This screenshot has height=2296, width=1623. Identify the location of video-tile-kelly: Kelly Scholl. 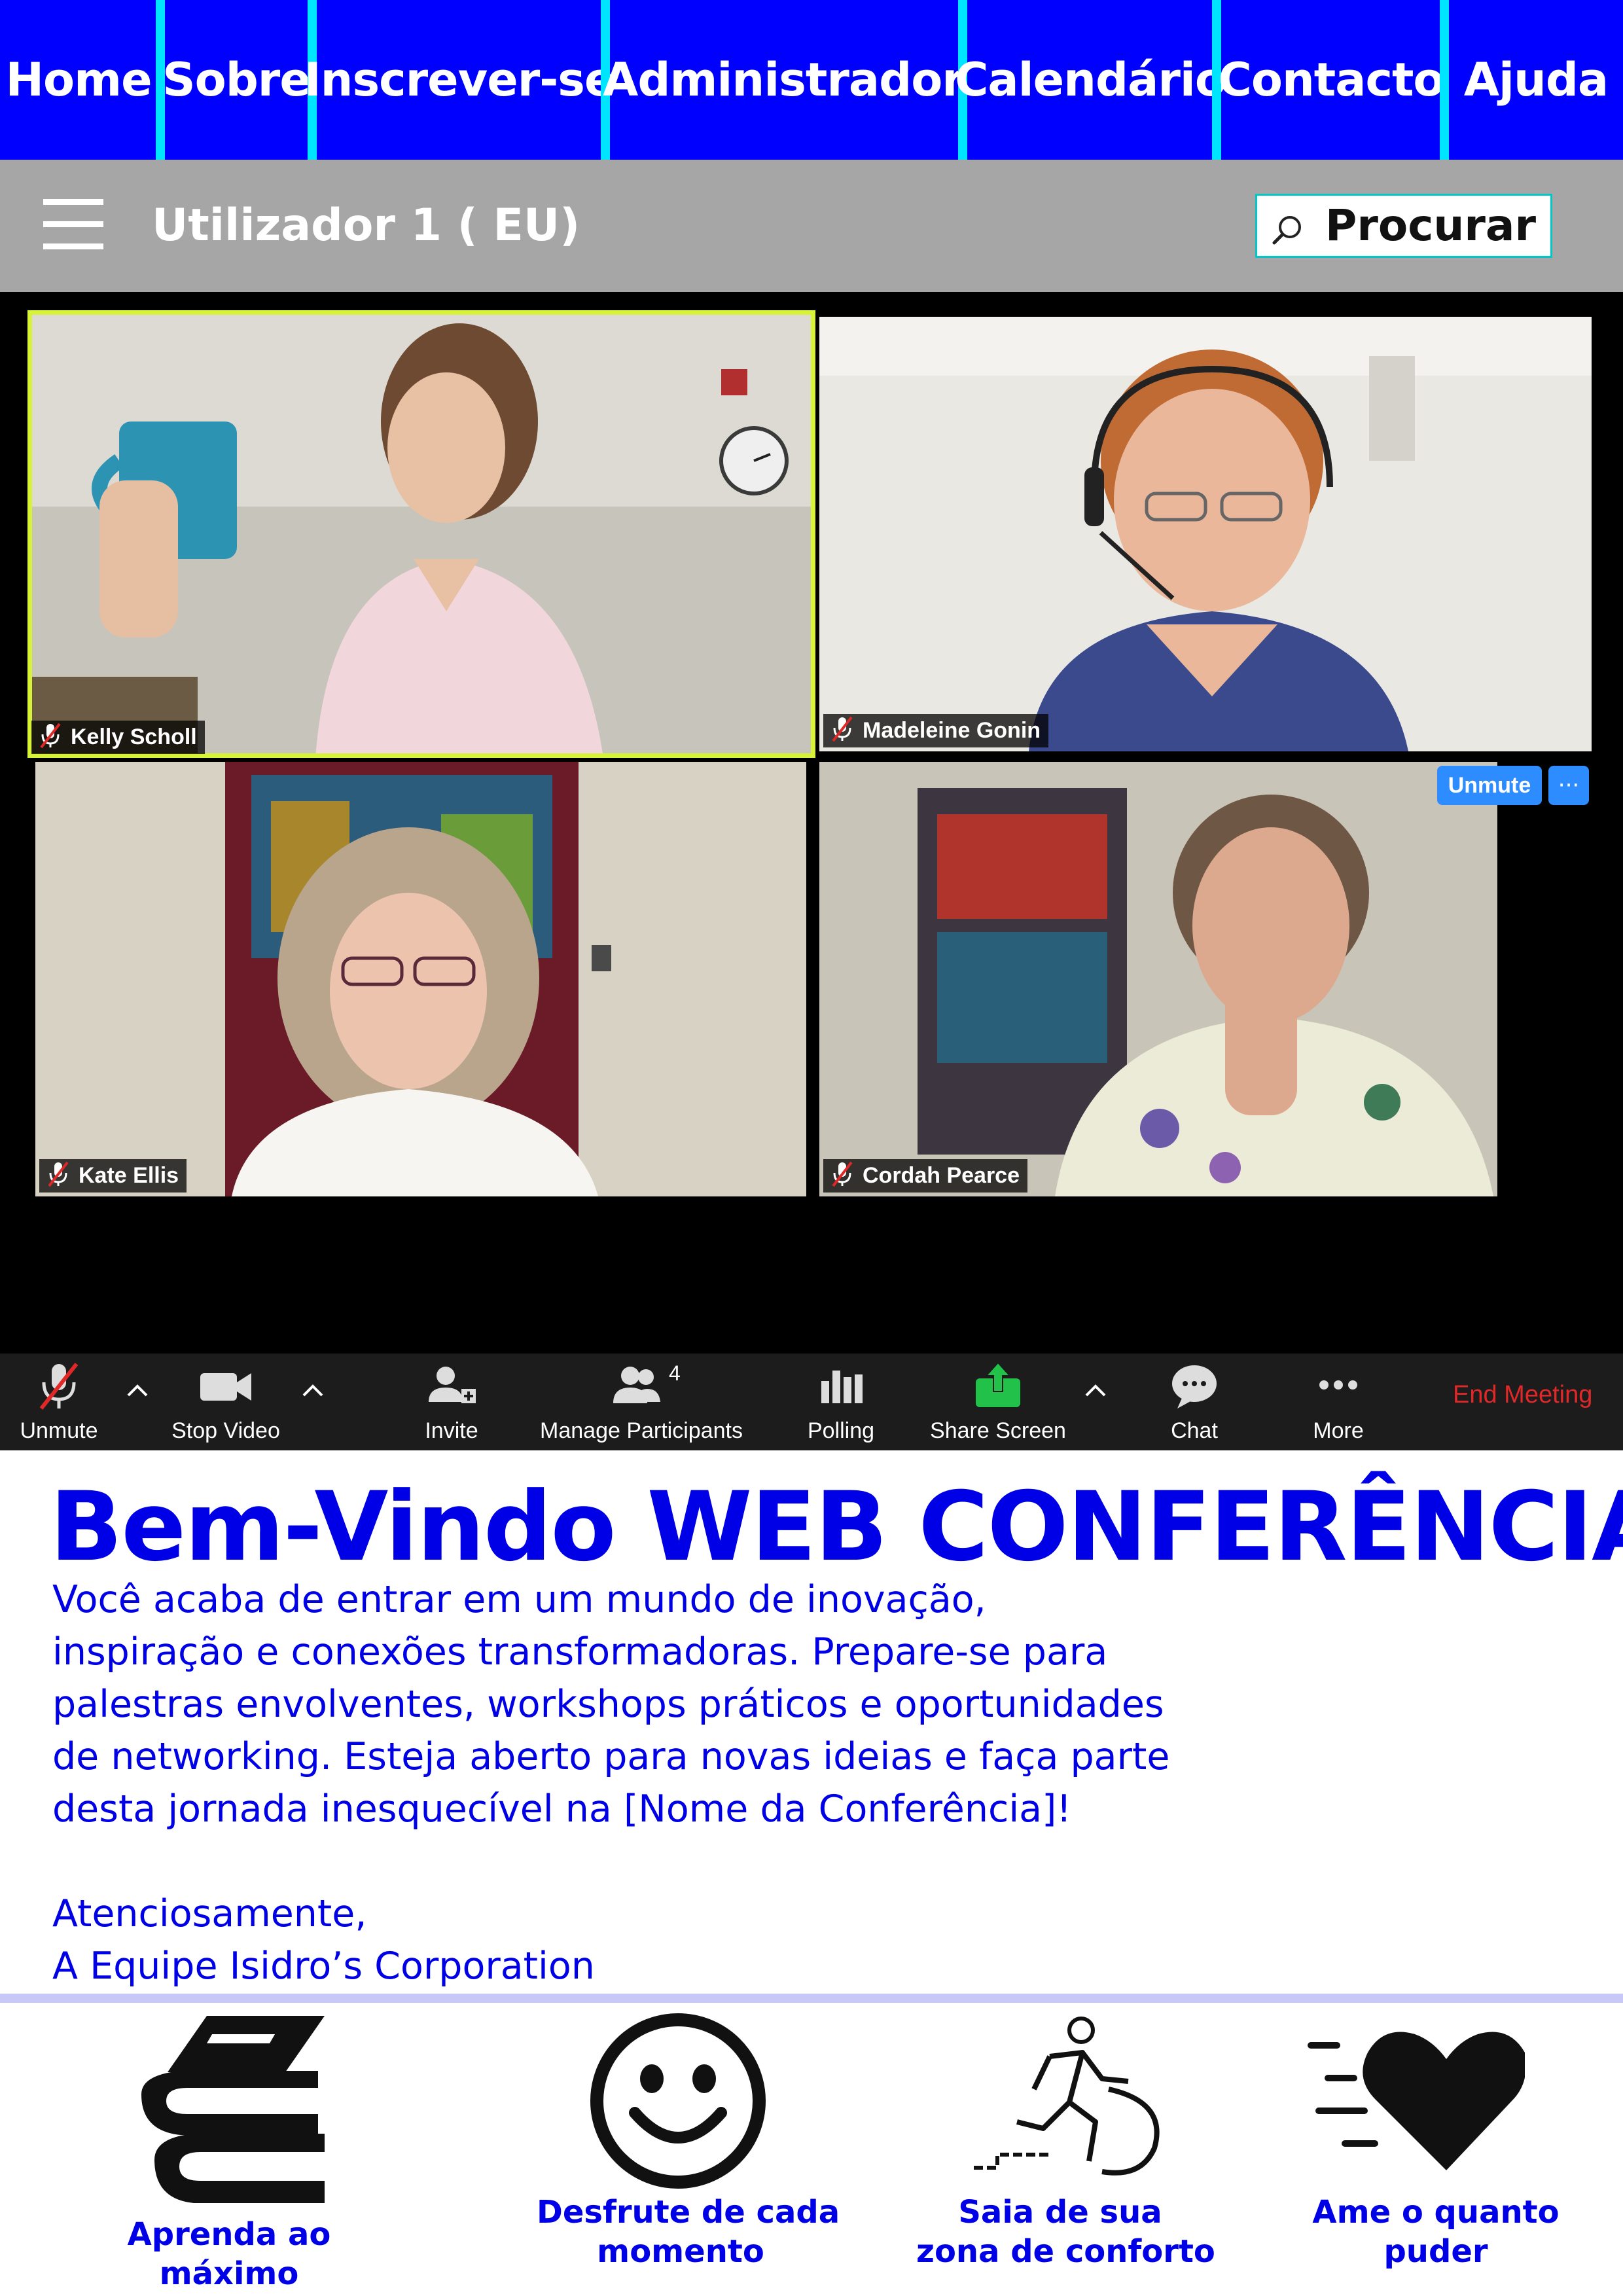
(421, 534).